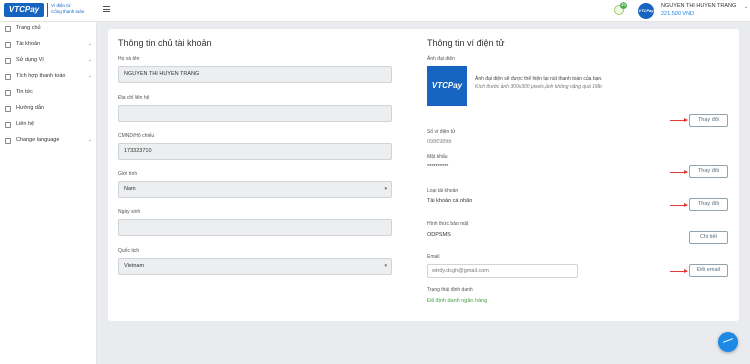 The width and height of the screenshot is (750, 364). I want to click on guide-icon, so click(8, 109).